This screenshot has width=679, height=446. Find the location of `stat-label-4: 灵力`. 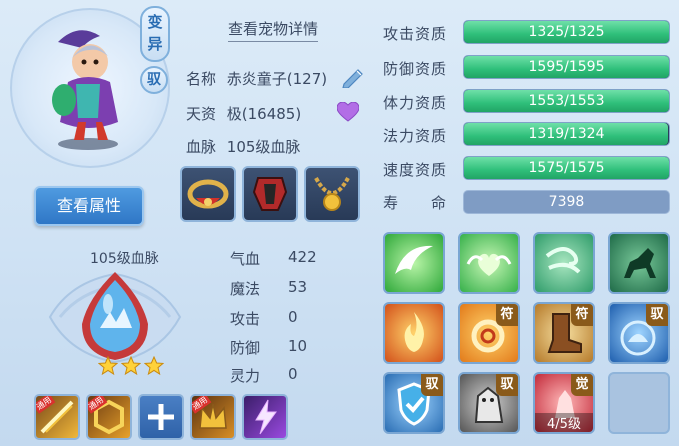

stat-label-4: 灵力 is located at coordinates (245, 376).